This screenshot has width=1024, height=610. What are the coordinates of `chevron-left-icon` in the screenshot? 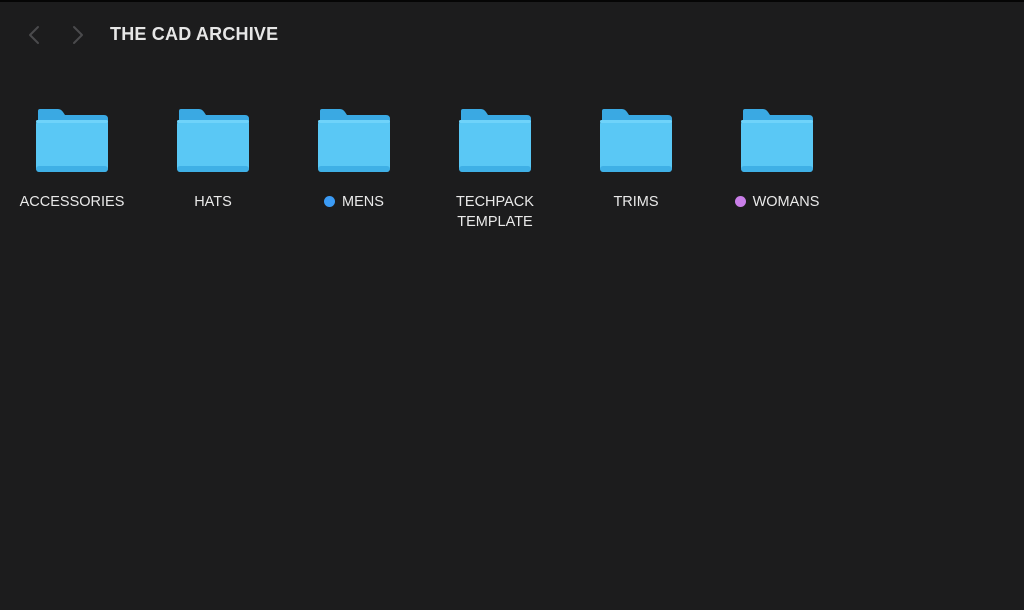 It's located at (34, 35).